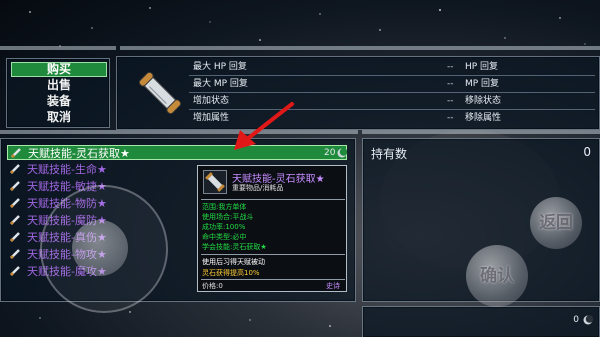  I want to click on command-menu: 购买 出售 装备 取消, so click(58, 93).